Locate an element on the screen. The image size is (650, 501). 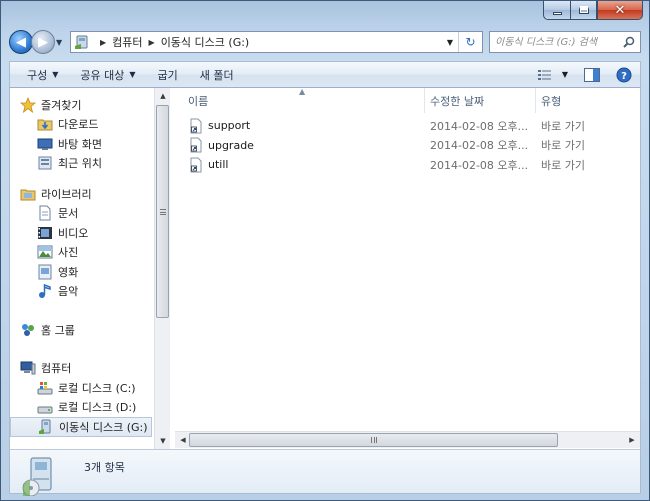
file-name: utill is located at coordinates (218, 165).